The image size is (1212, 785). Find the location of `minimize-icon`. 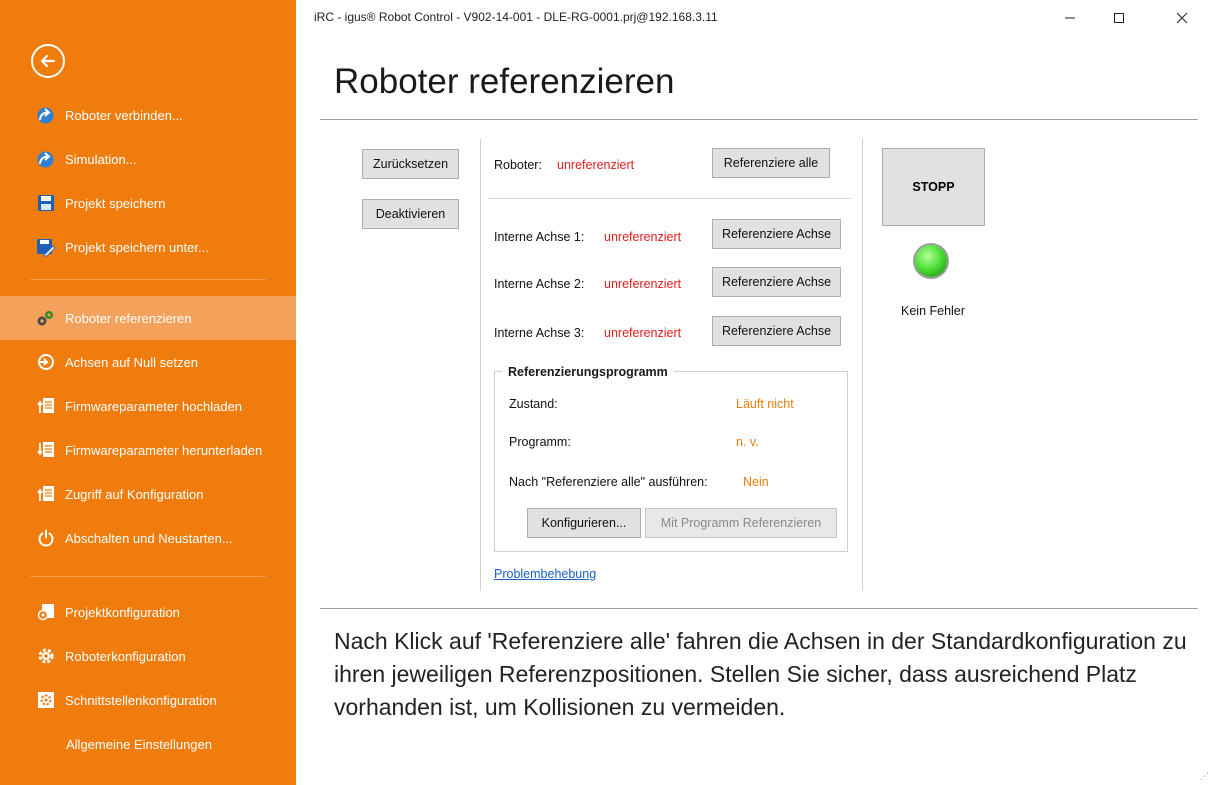

minimize-icon is located at coordinates (1070, 18).